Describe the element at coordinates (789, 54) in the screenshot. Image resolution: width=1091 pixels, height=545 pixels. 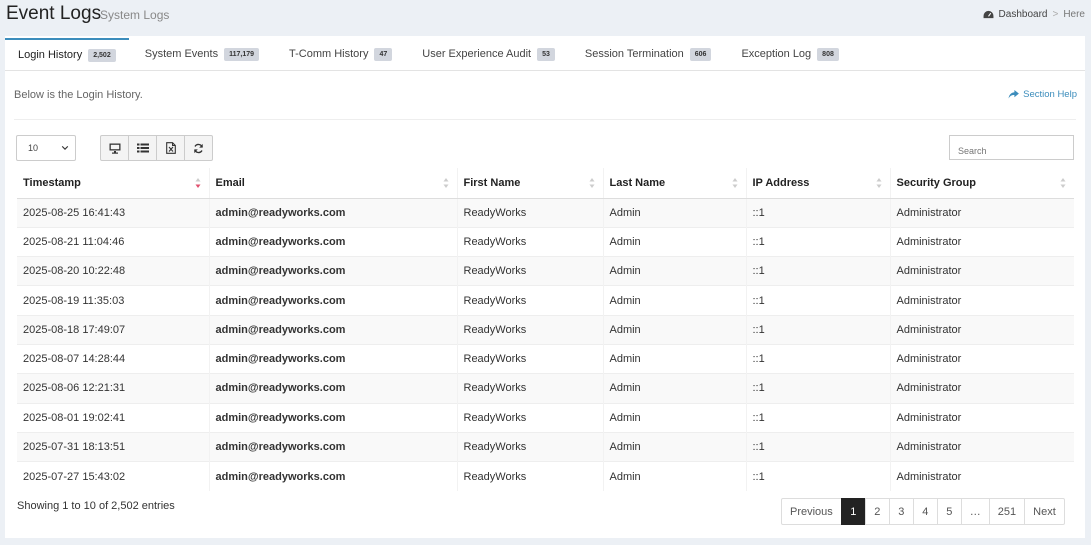
I see `tab-exception-log: Exception Log 808` at that location.